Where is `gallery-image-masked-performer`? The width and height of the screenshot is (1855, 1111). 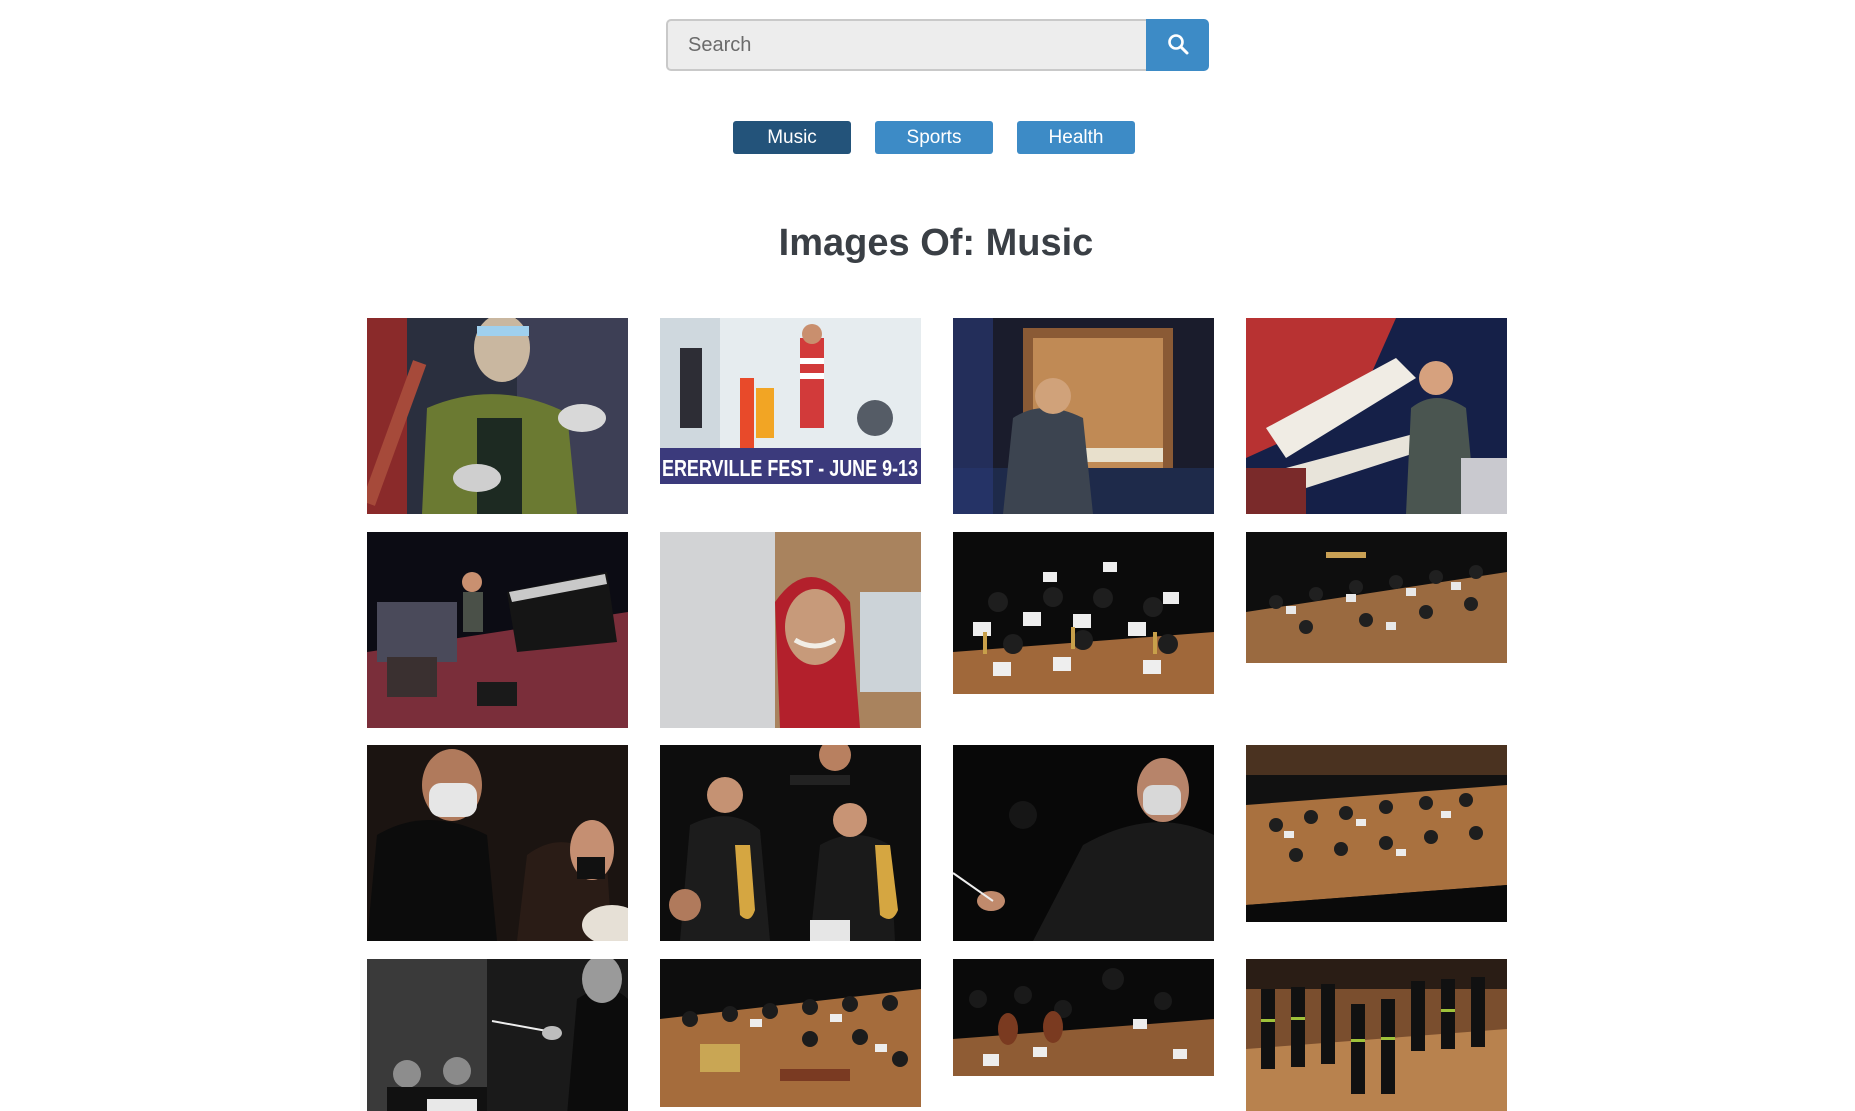 gallery-image-masked-performer is located at coordinates (497, 416).